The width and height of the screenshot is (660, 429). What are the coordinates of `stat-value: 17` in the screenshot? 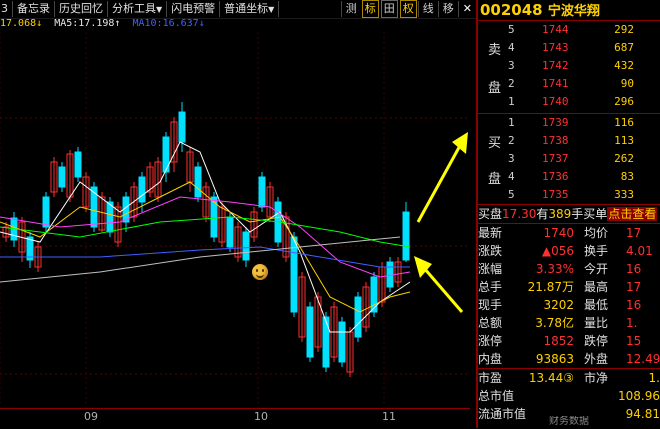 It's located at (634, 287).